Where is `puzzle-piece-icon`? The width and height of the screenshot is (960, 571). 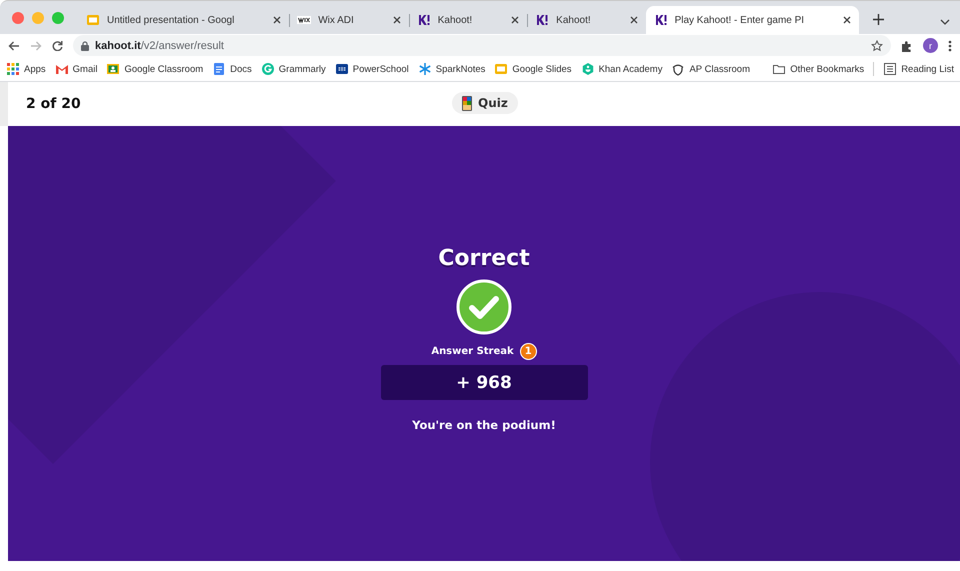
puzzle-piece-icon is located at coordinates (907, 46).